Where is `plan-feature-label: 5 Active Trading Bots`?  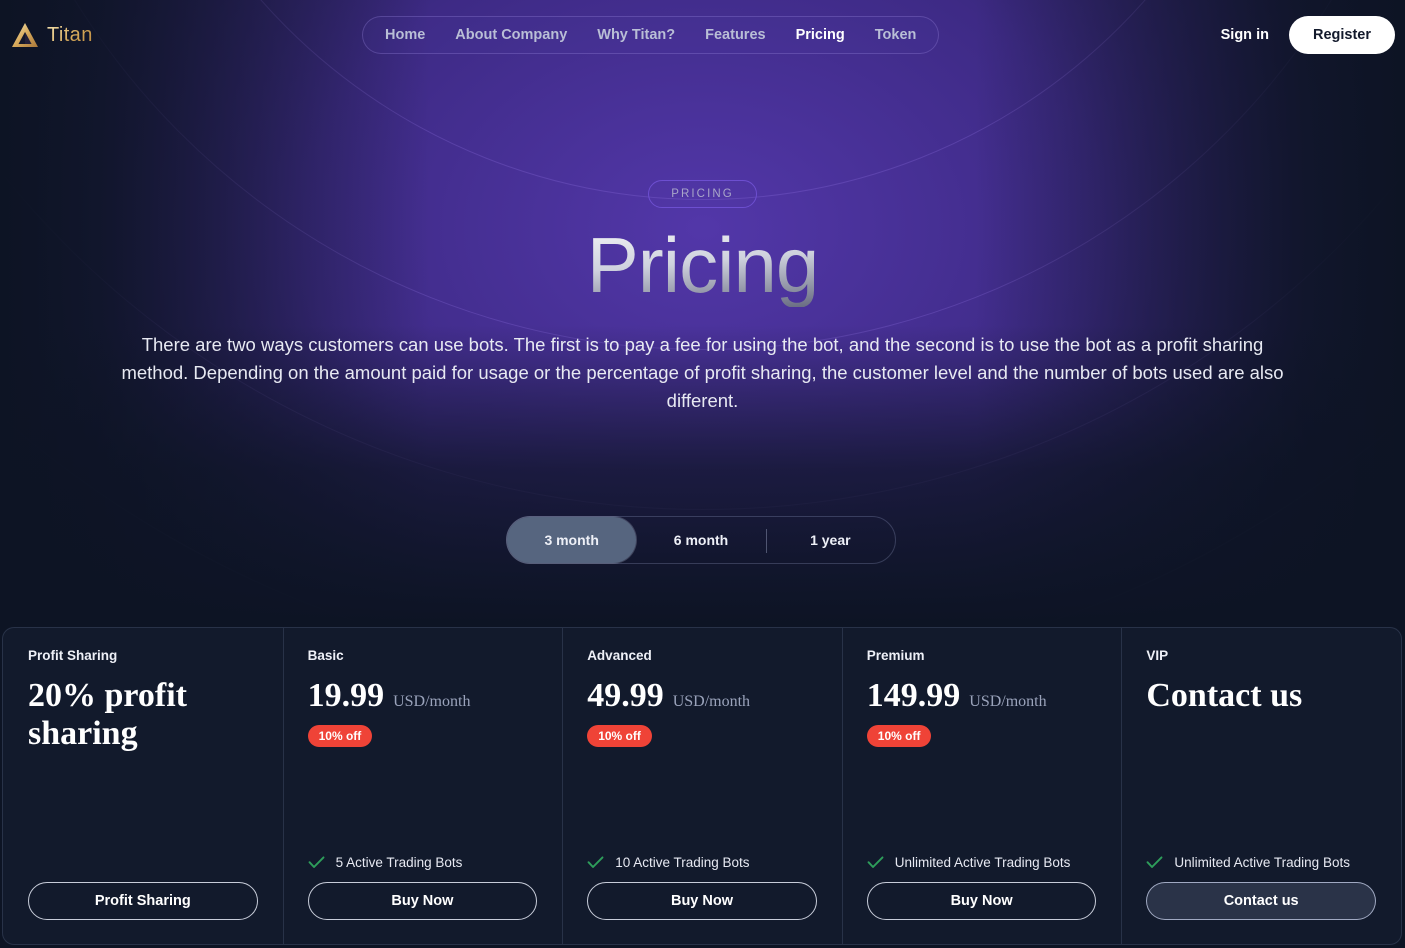 plan-feature-label: 5 Active Trading Bots is located at coordinates (399, 862).